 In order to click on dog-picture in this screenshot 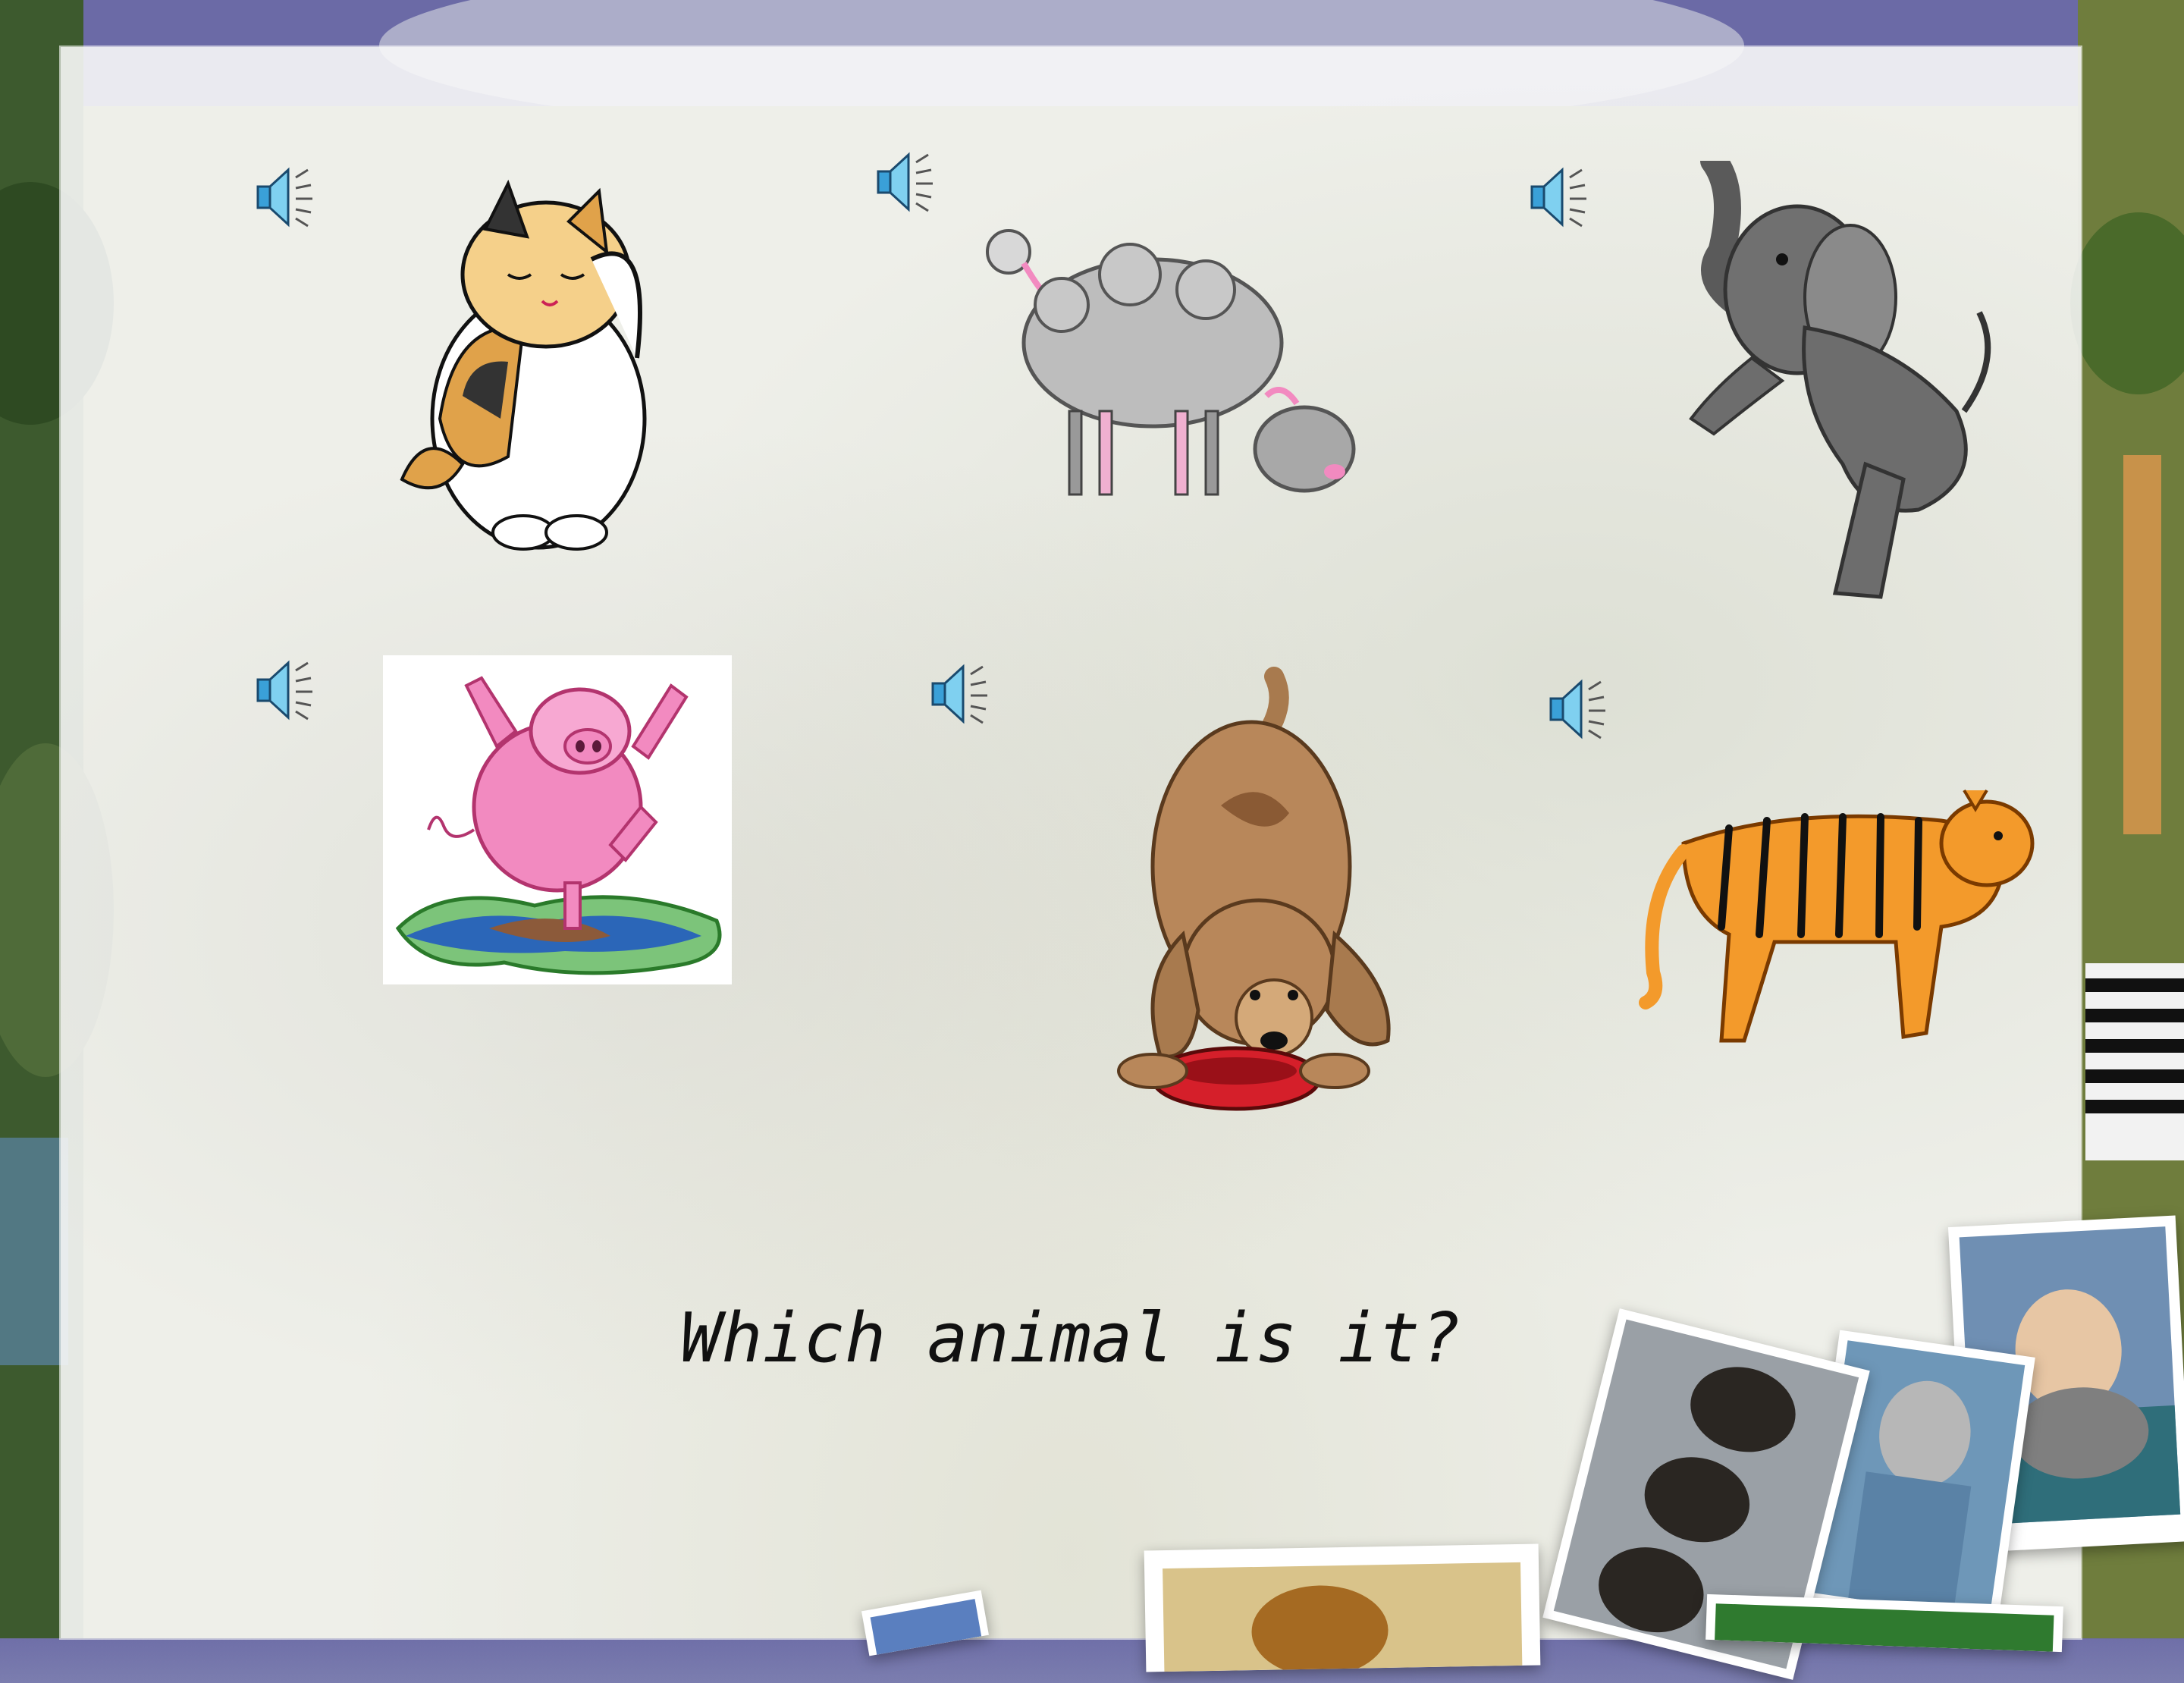, I will do `click(1266, 897)`.